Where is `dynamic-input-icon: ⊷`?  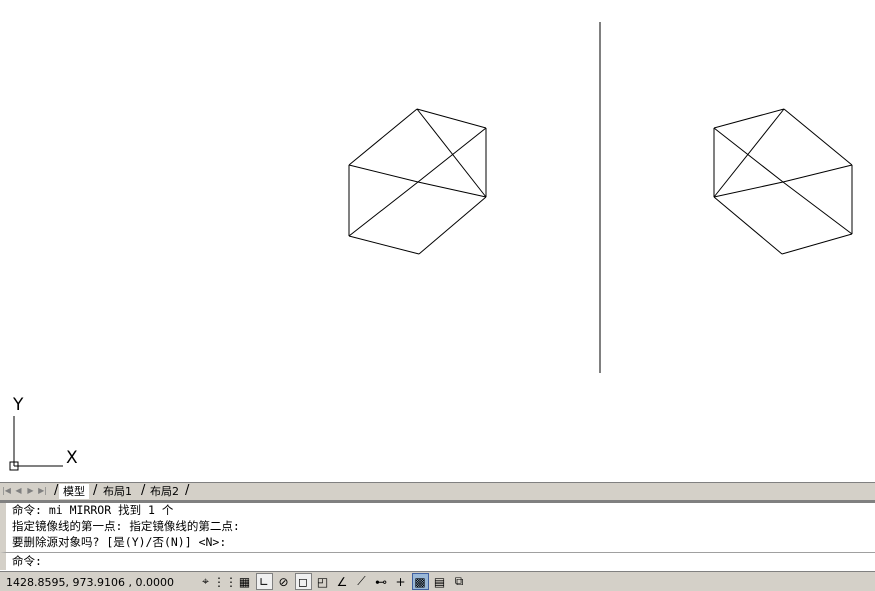 dynamic-input-icon: ⊷ is located at coordinates (381, 581).